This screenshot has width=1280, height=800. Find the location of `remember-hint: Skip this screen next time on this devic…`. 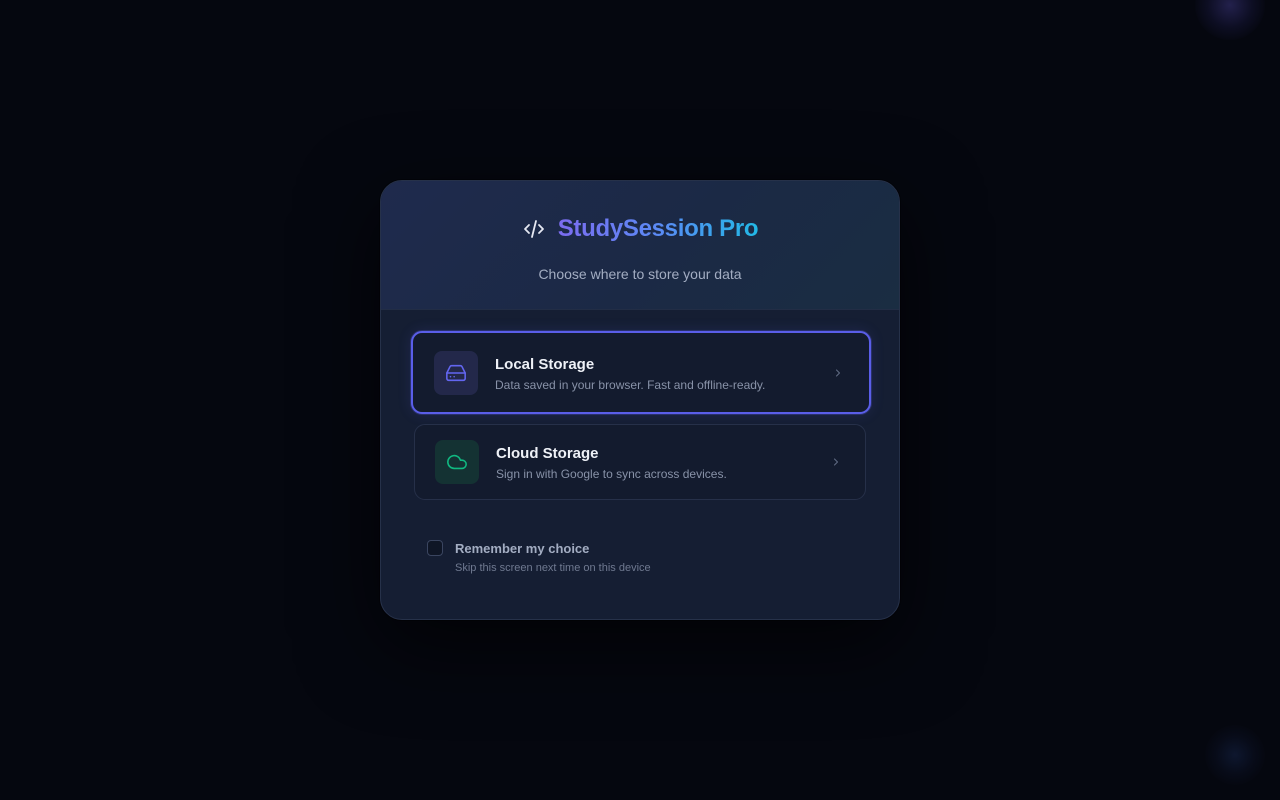

remember-hint: Skip this screen next time on this devic… is located at coordinates (553, 568).